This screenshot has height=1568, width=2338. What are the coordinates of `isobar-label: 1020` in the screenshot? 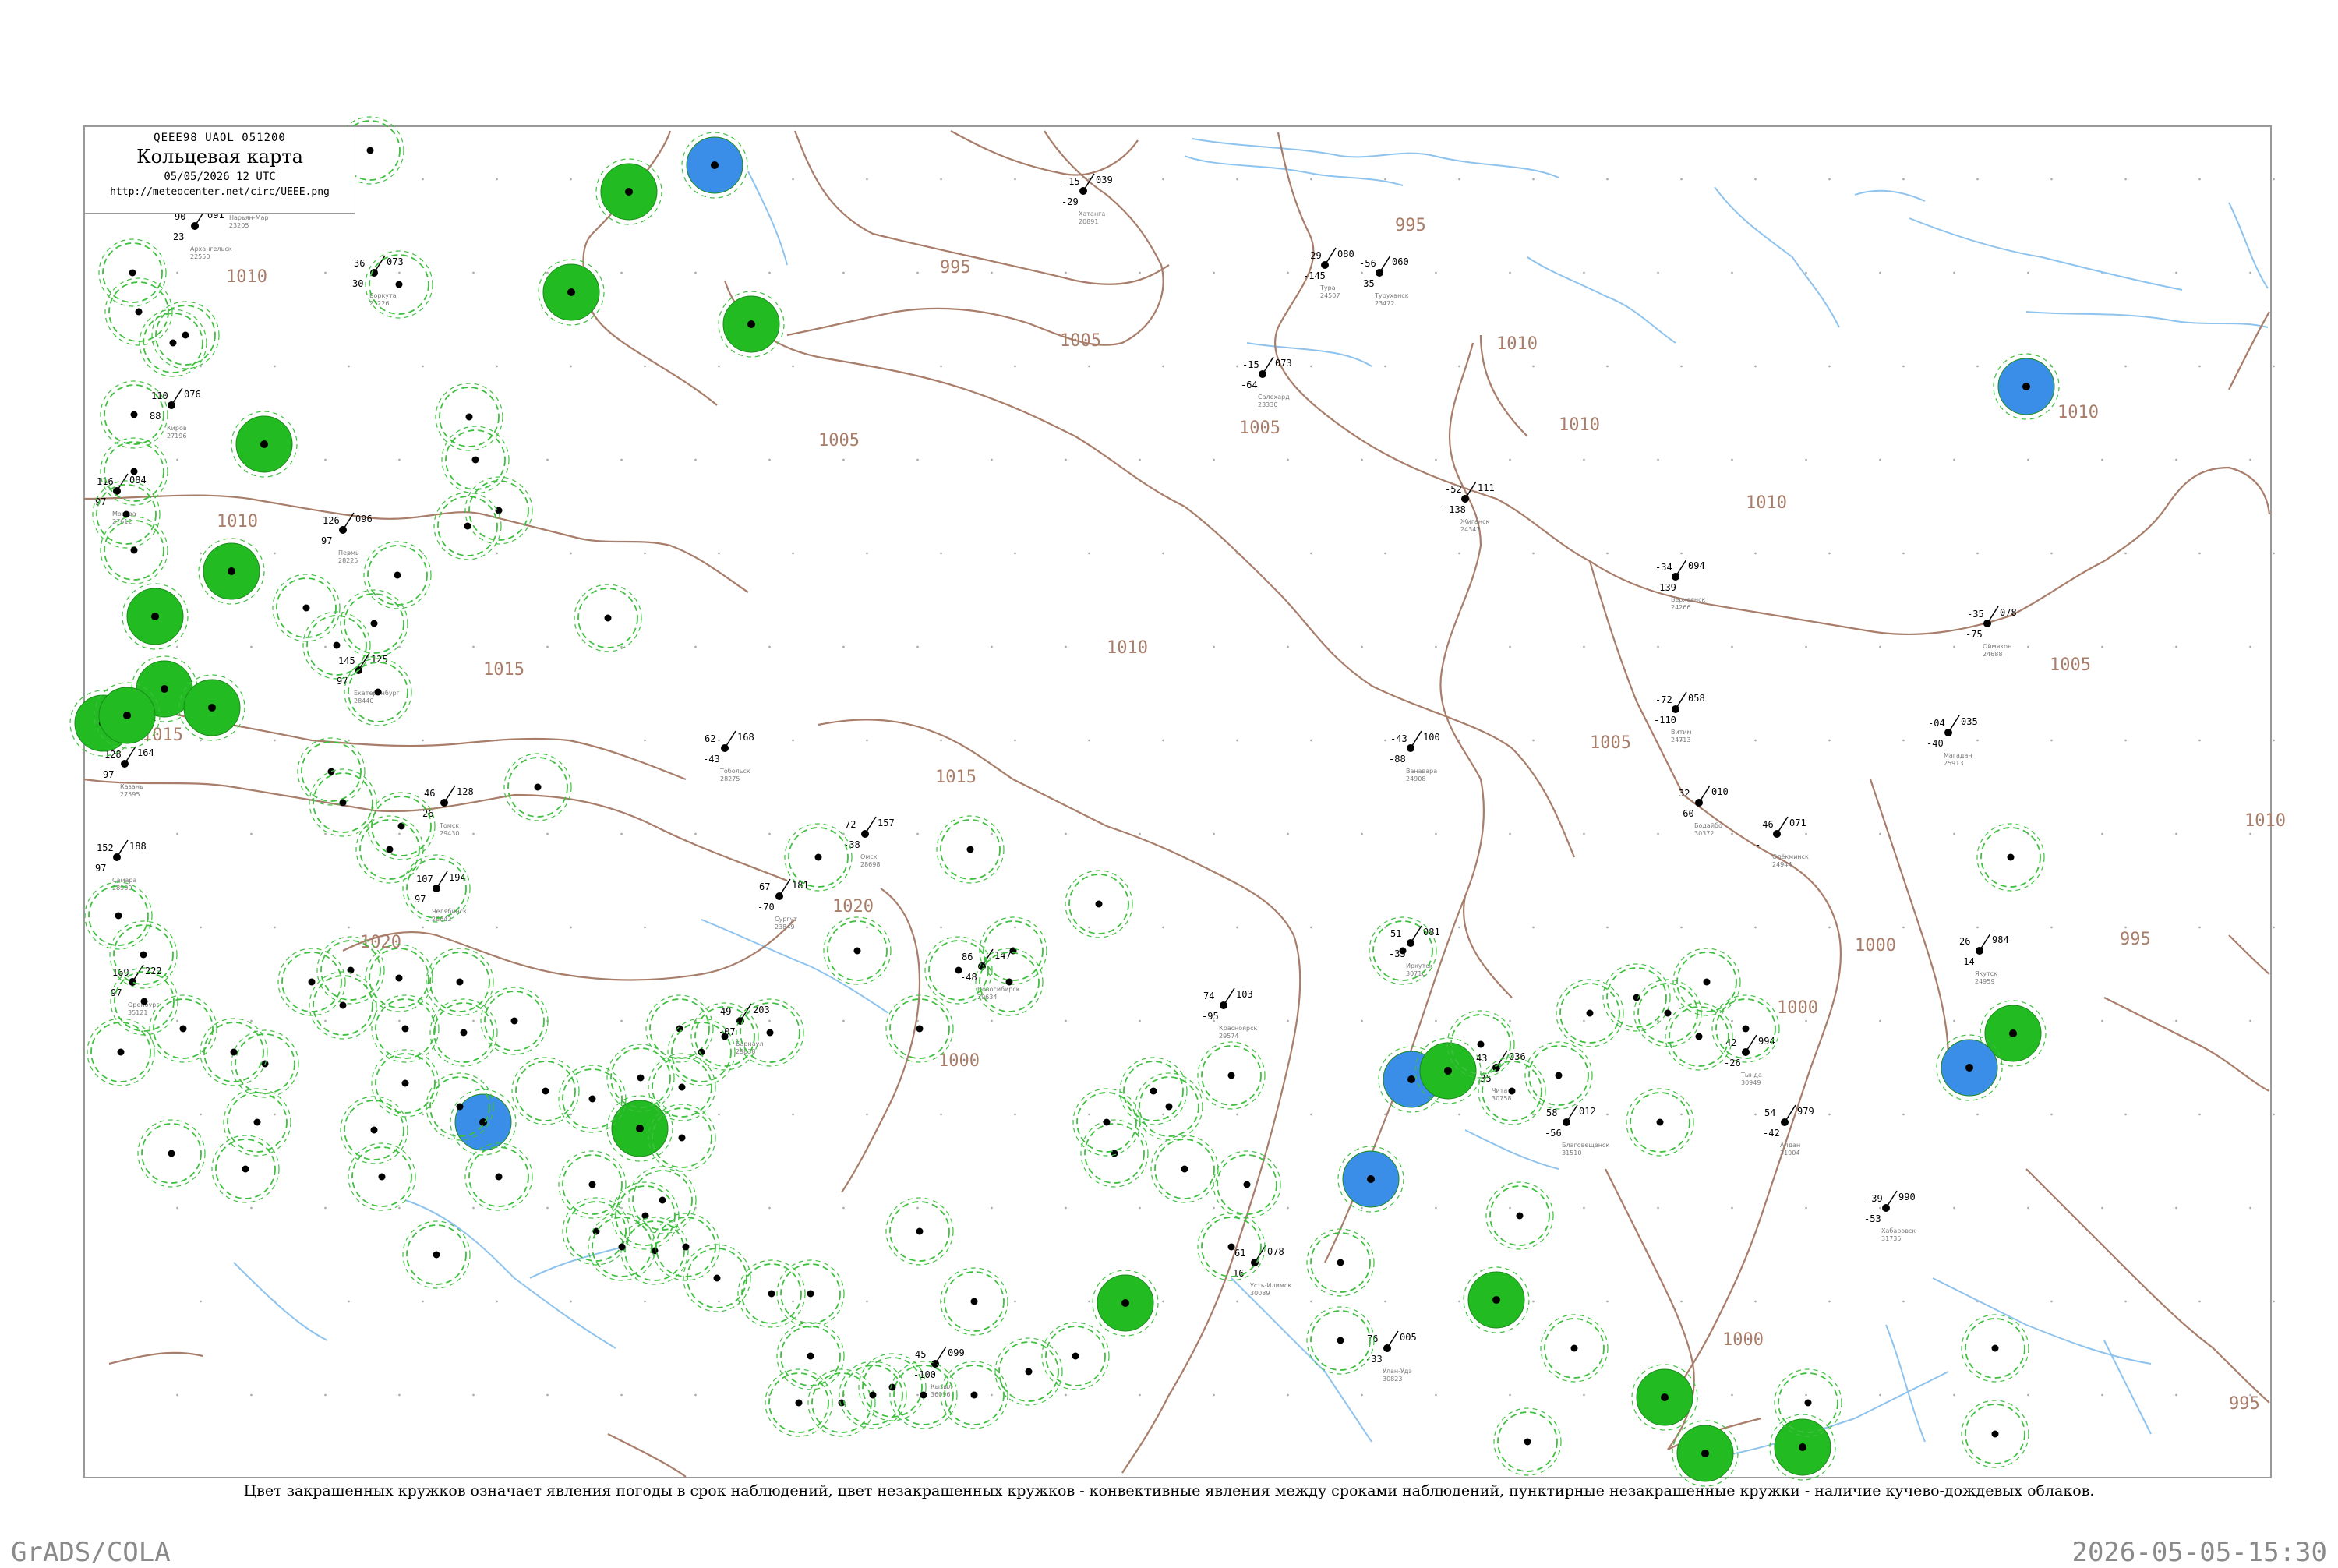 It's located at (380, 942).